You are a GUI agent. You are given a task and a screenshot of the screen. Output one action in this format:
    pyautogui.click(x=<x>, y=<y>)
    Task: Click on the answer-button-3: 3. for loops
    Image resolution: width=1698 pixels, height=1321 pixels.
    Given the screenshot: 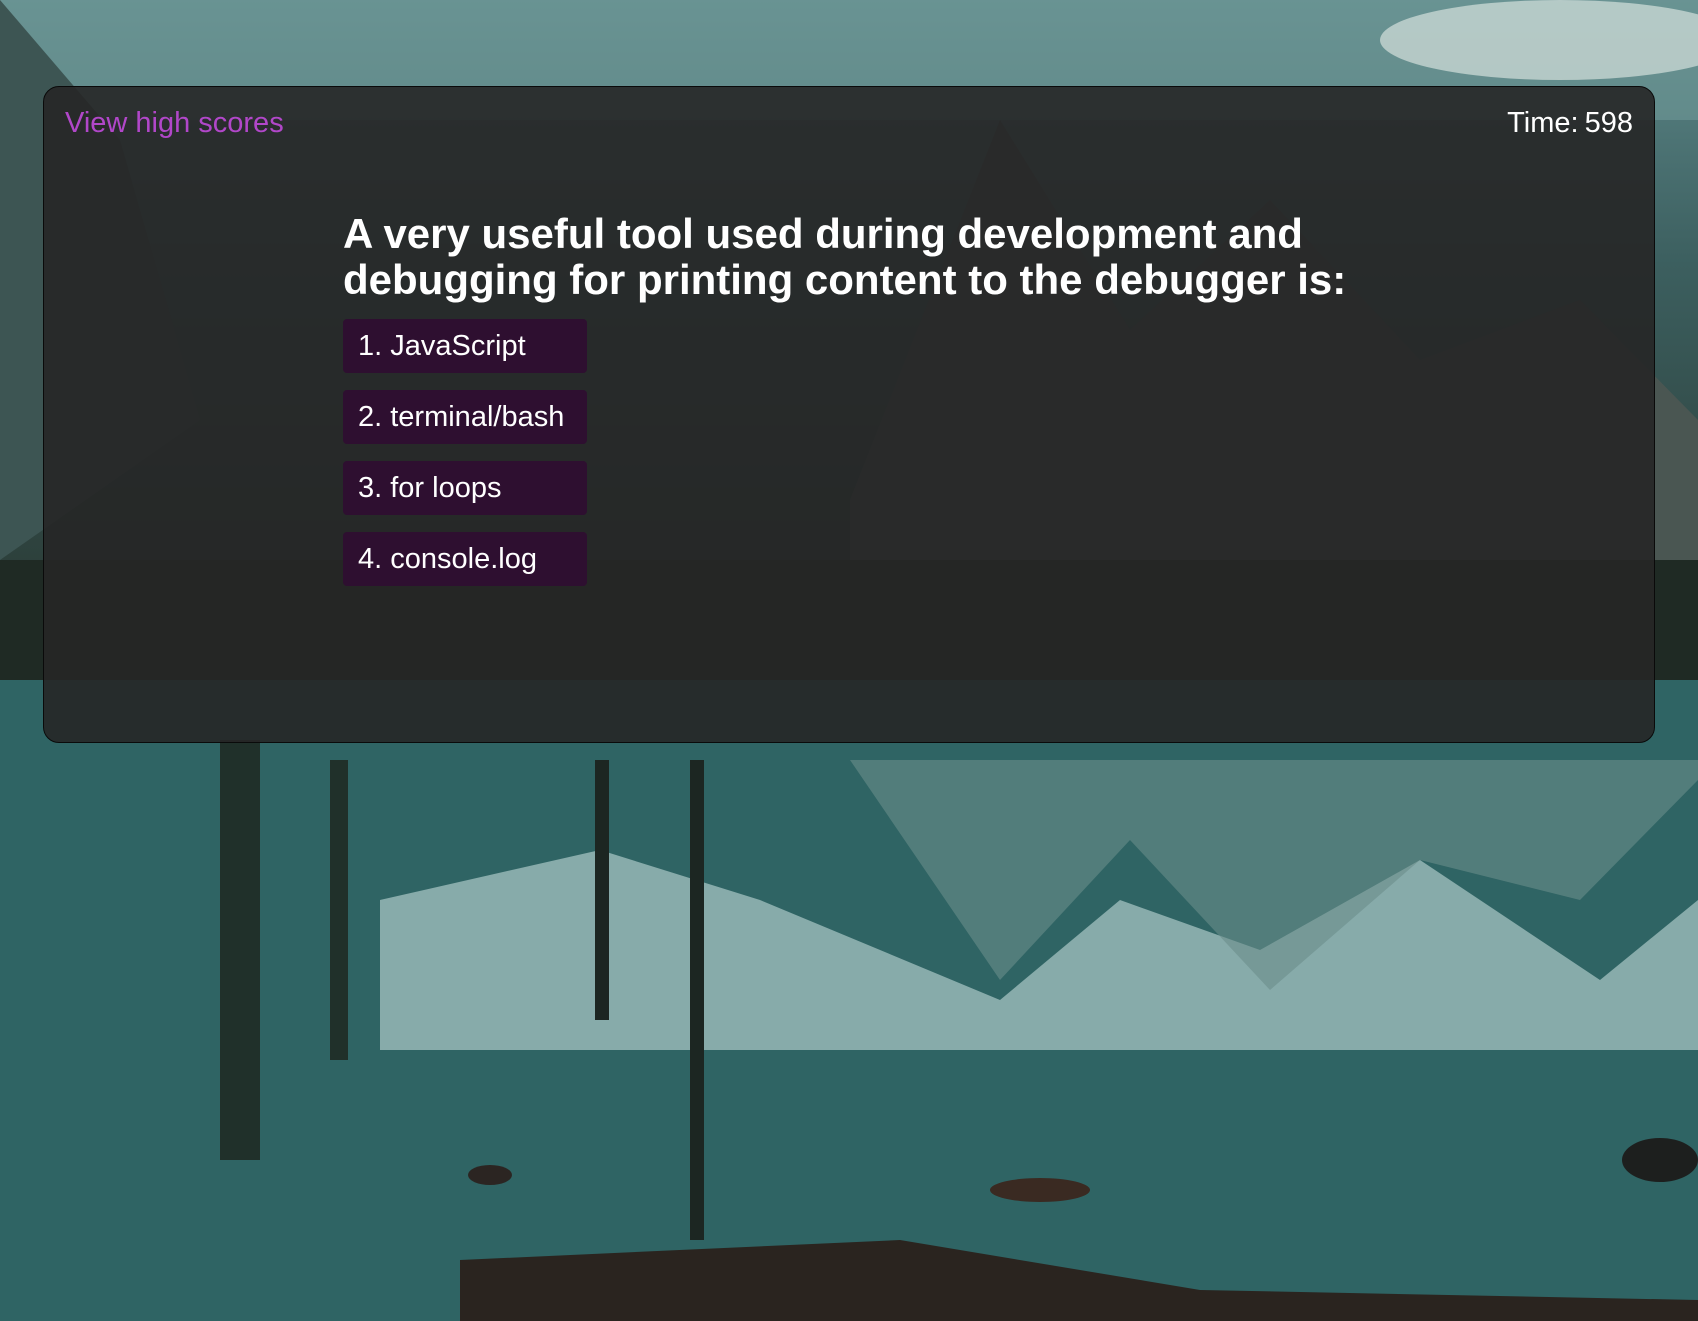 What is the action you would take?
    pyautogui.click(x=465, y=488)
    